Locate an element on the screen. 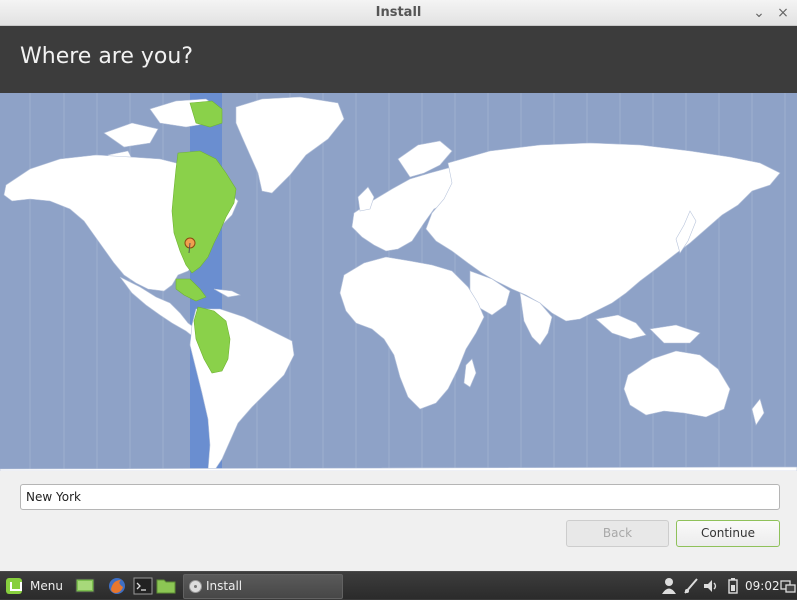 The width and height of the screenshot is (797, 600). continue-button: Continue is located at coordinates (728, 533).